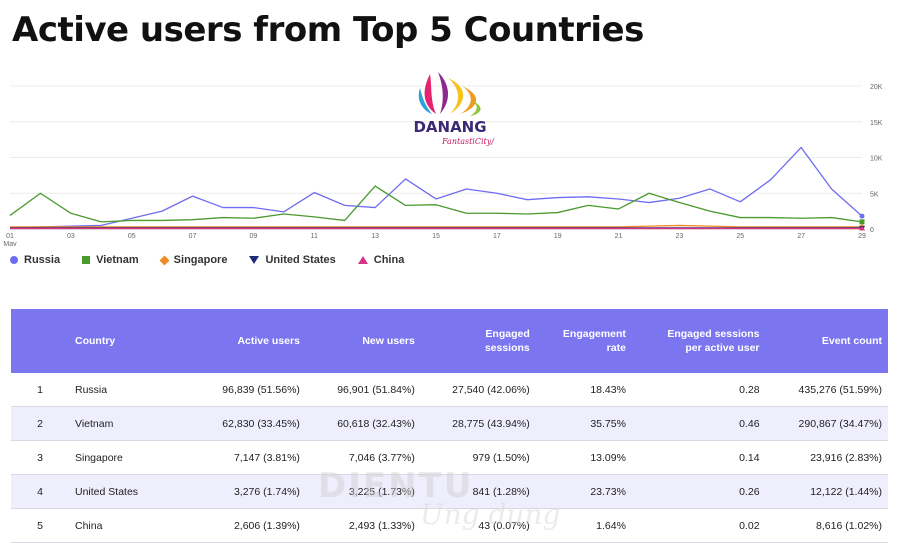 This screenshot has height=552, width=908. Describe the element at coordinates (478, 341) in the screenshot. I see `header-engaged-sessions: Engaged sessions` at that location.